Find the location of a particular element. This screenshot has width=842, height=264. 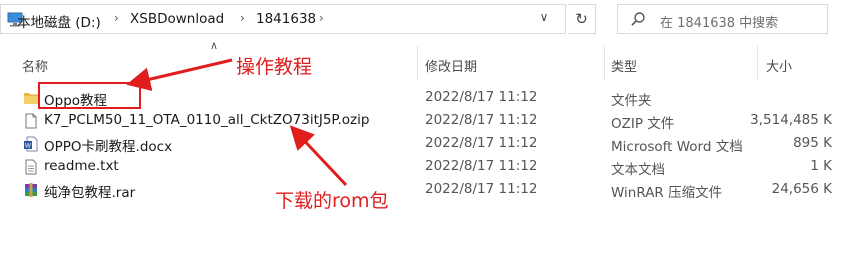

file-size: 1 K is located at coordinates (821, 166).